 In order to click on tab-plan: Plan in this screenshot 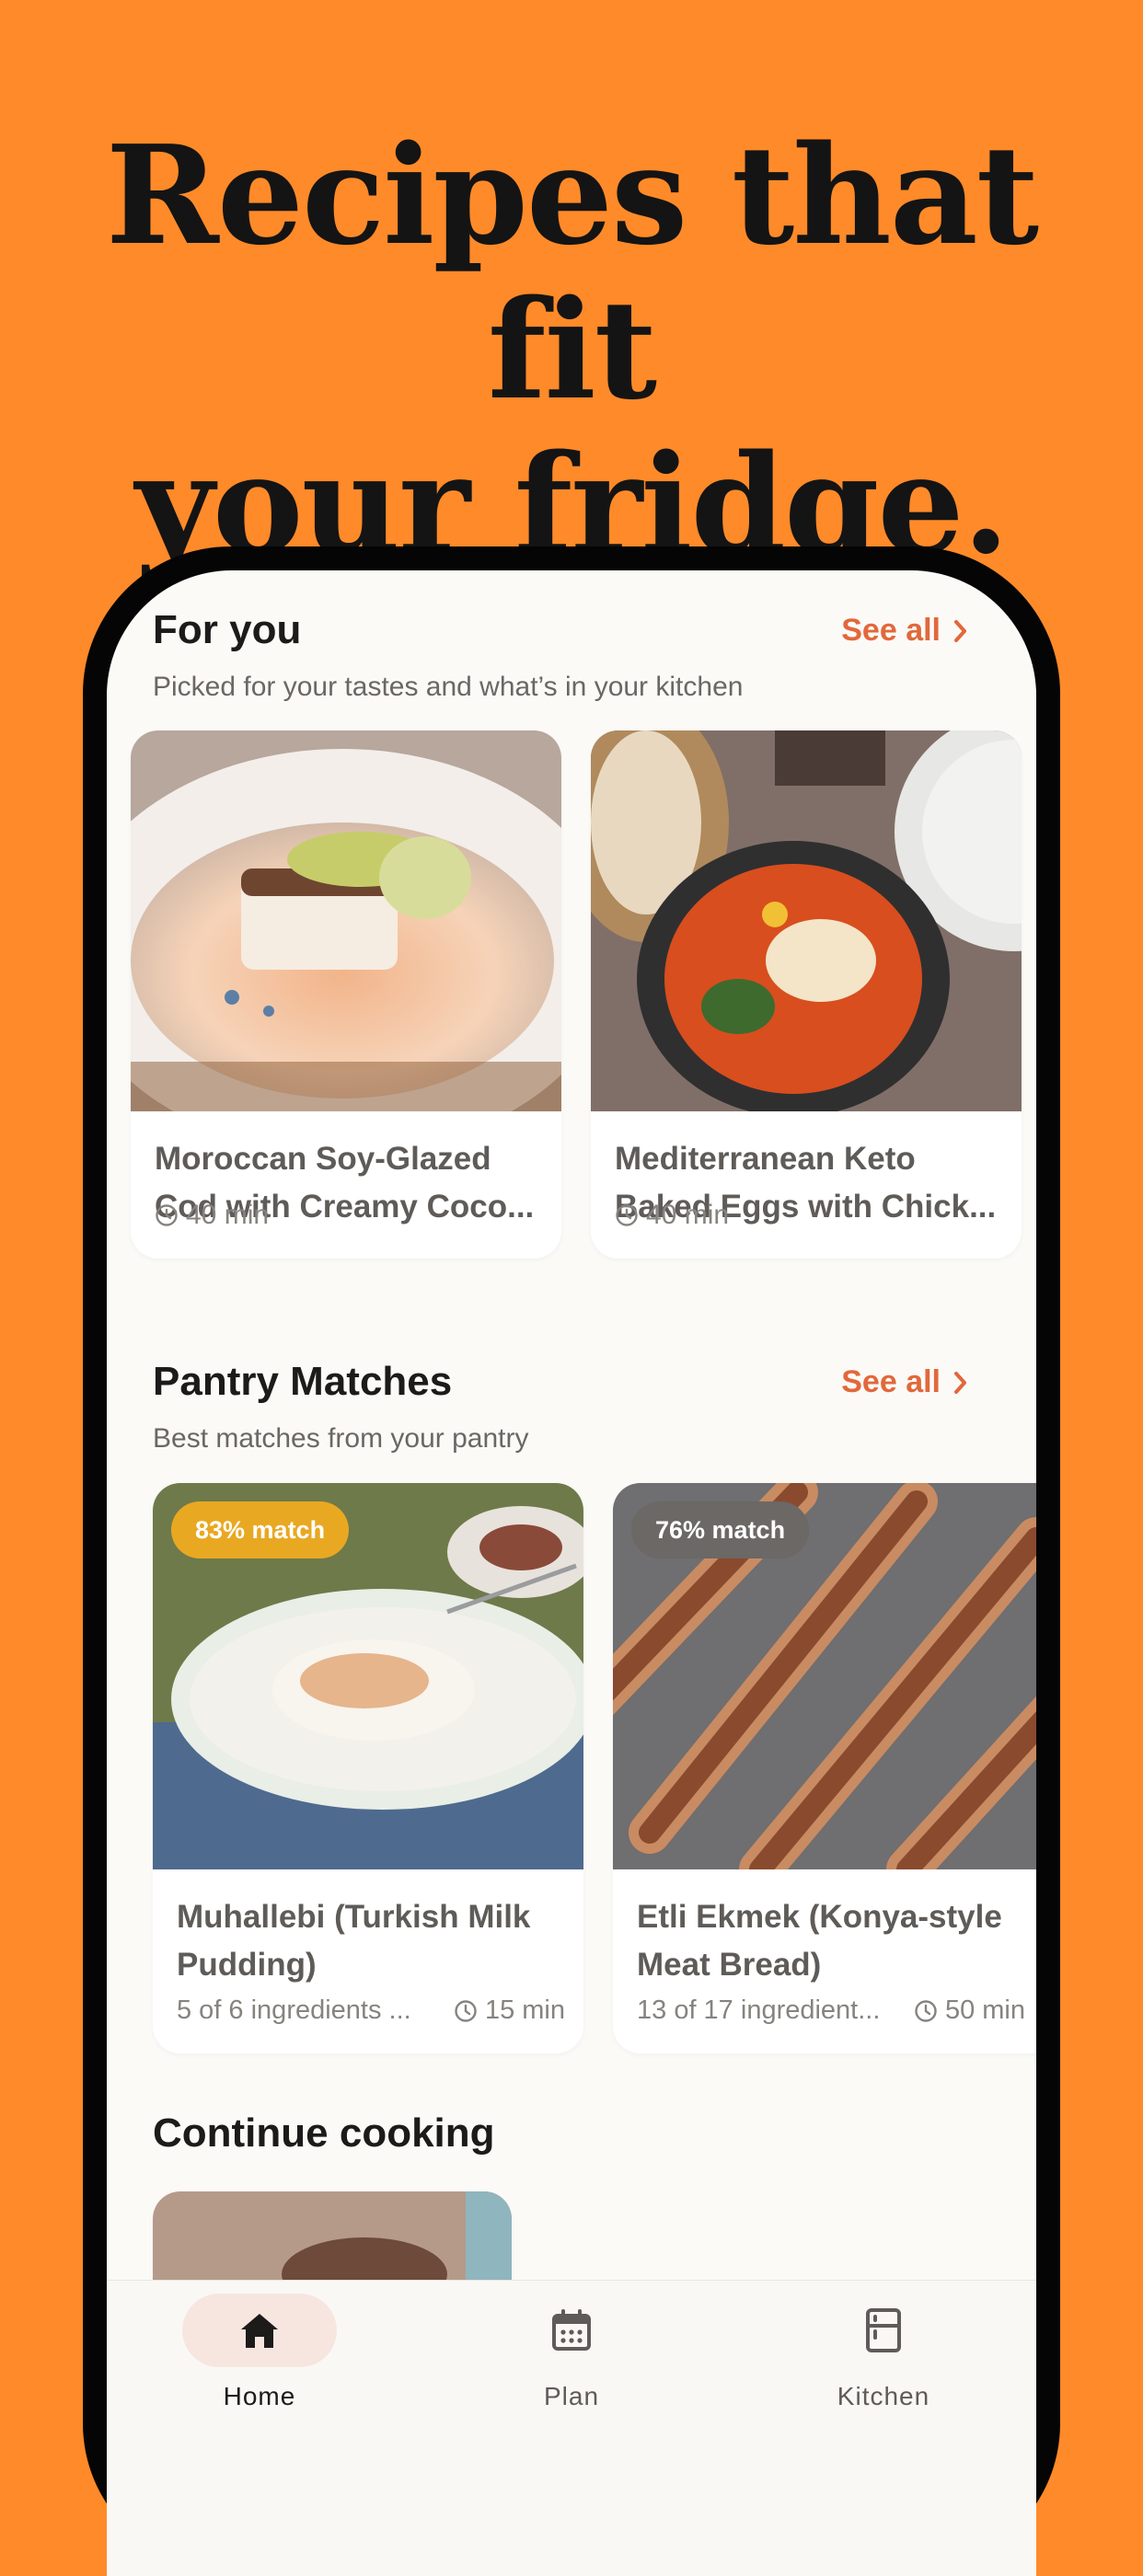, I will do `click(571, 2346)`.